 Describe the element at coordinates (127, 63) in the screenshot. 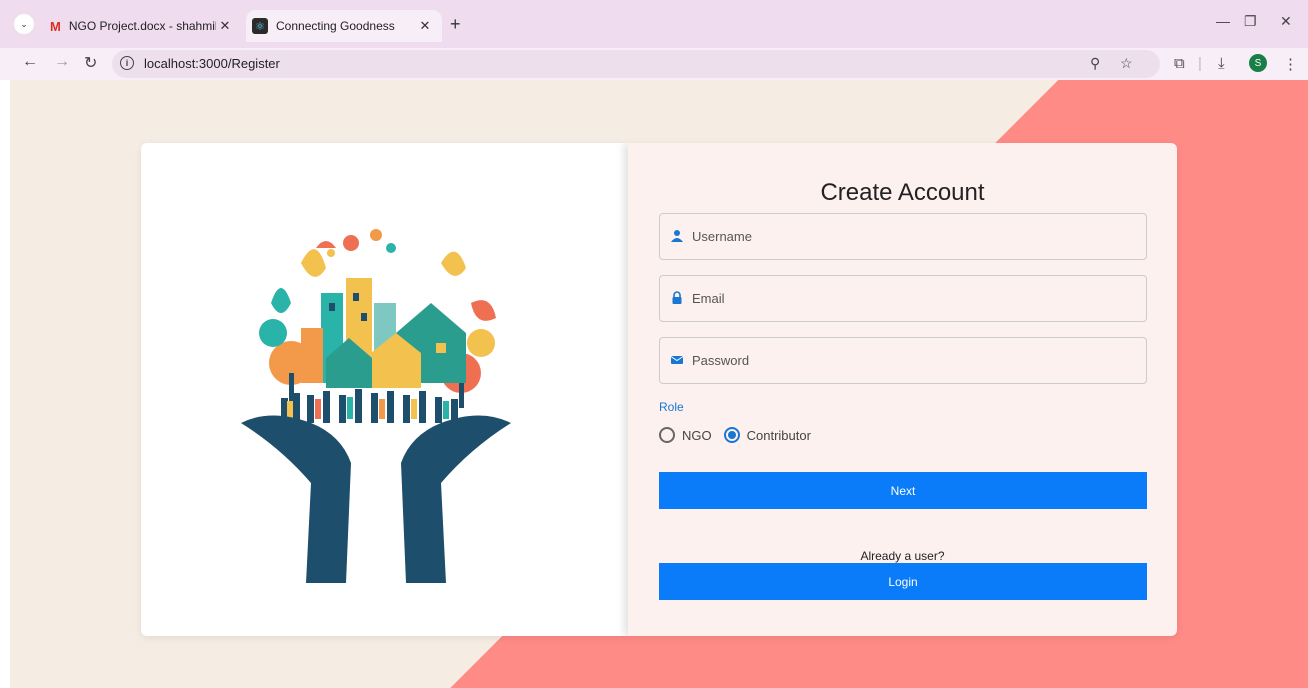

I see `site-info-icon: i` at that location.